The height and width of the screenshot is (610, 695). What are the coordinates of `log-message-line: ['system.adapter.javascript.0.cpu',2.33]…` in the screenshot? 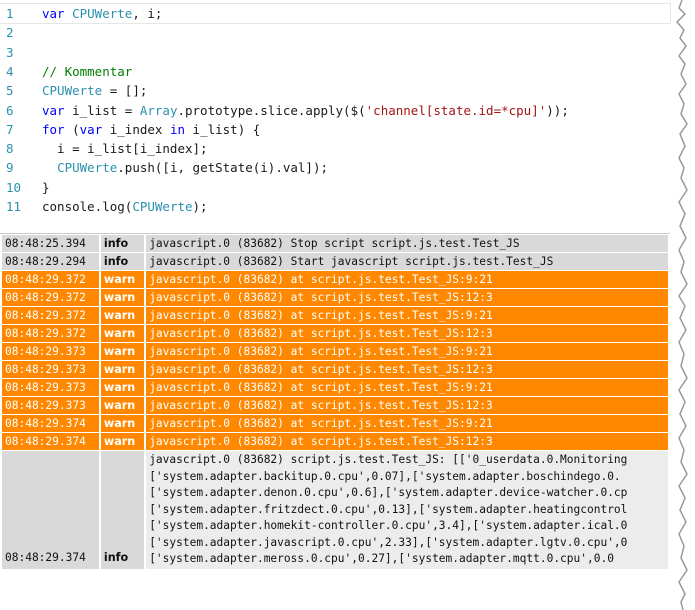 It's located at (388, 542).